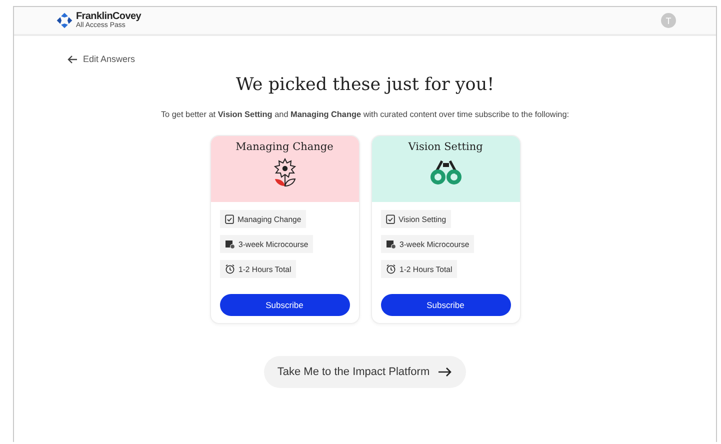 Image resolution: width=721 pixels, height=444 pixels. Describe the element at coordinates (64, 20) in the screenshot. I see `logo-icon` at that location.